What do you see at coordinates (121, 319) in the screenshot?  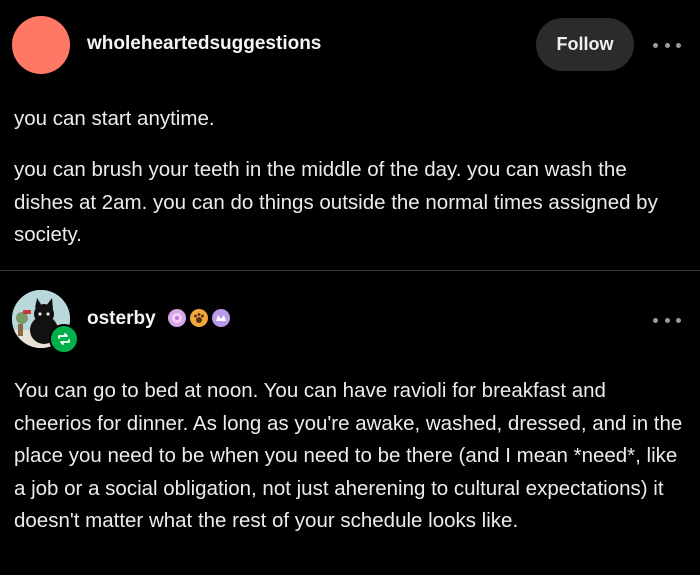 I see `reblogger-username: osterby` at bounding box center [121, 319].